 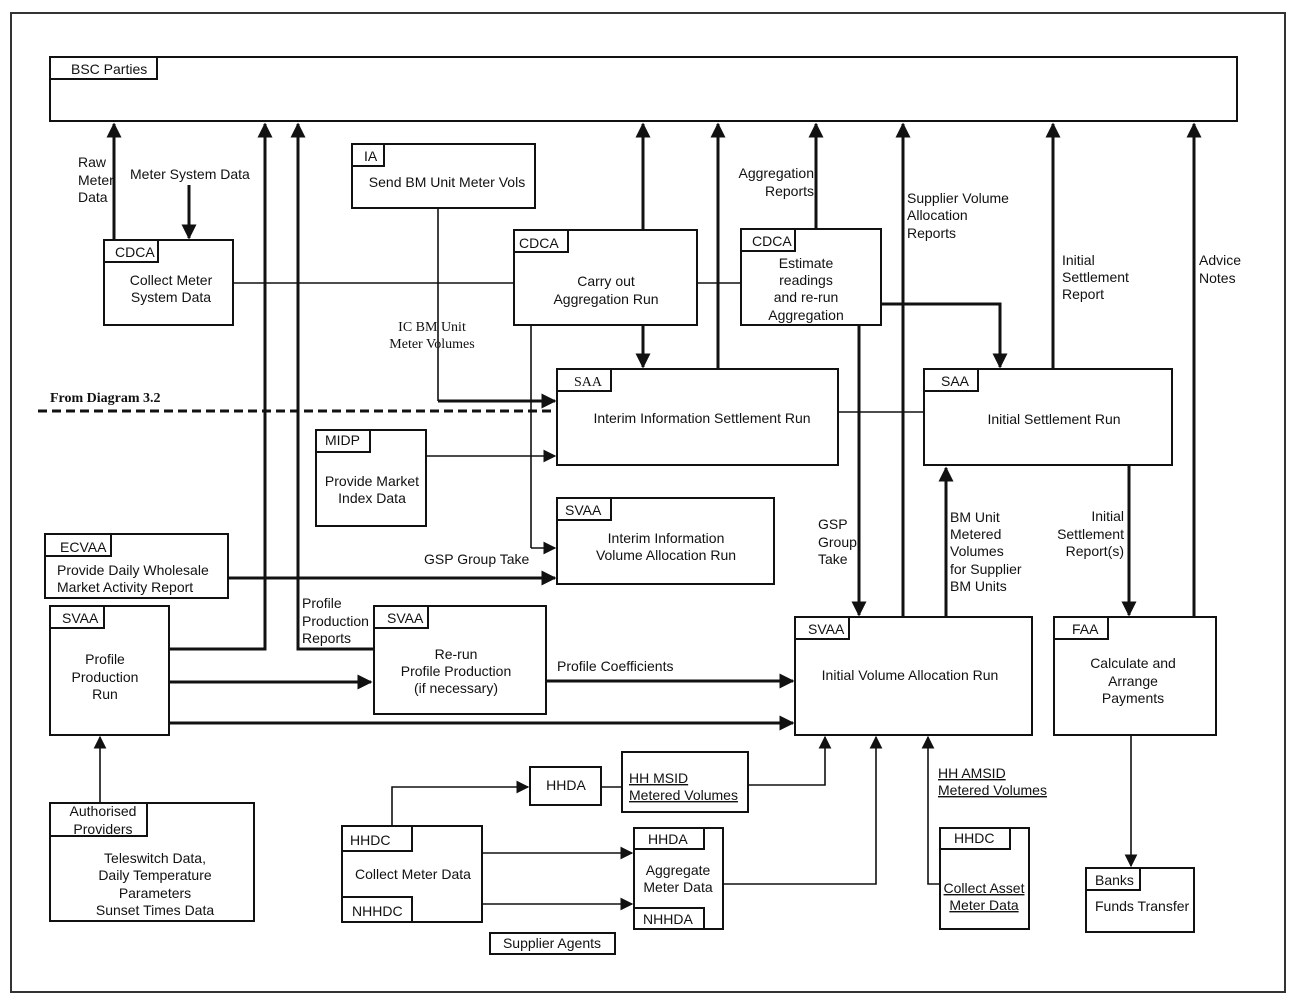 I want to click on box-tag: Supplier Agents, so click(x=552, y=943).